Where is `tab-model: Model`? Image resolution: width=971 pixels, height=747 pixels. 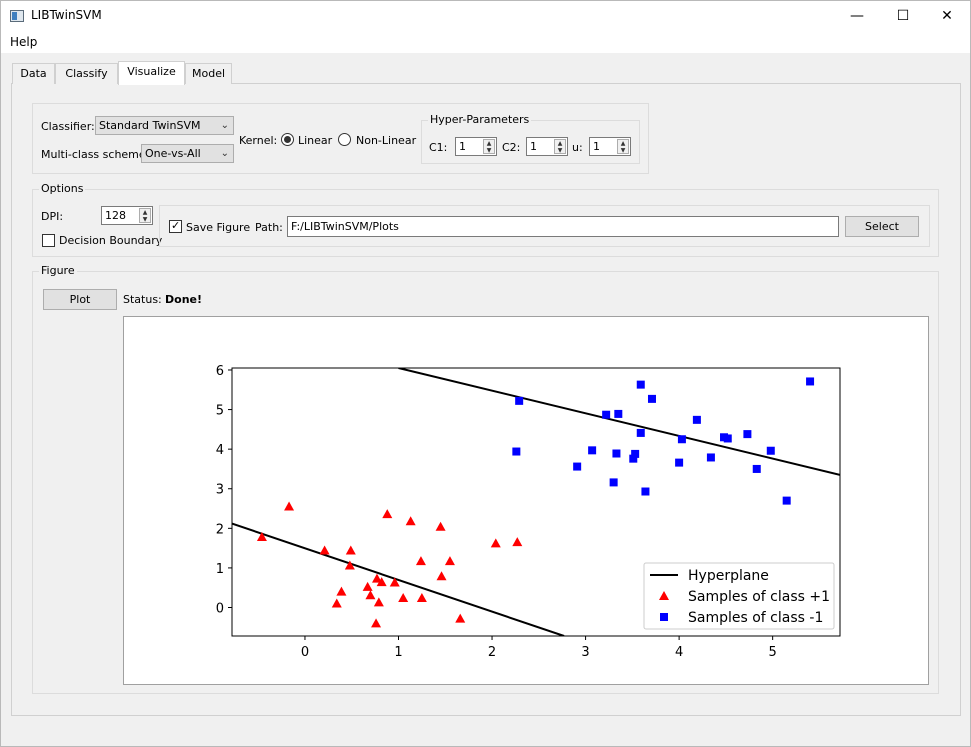 tab-model: Model is located at coordinates (208, 73).